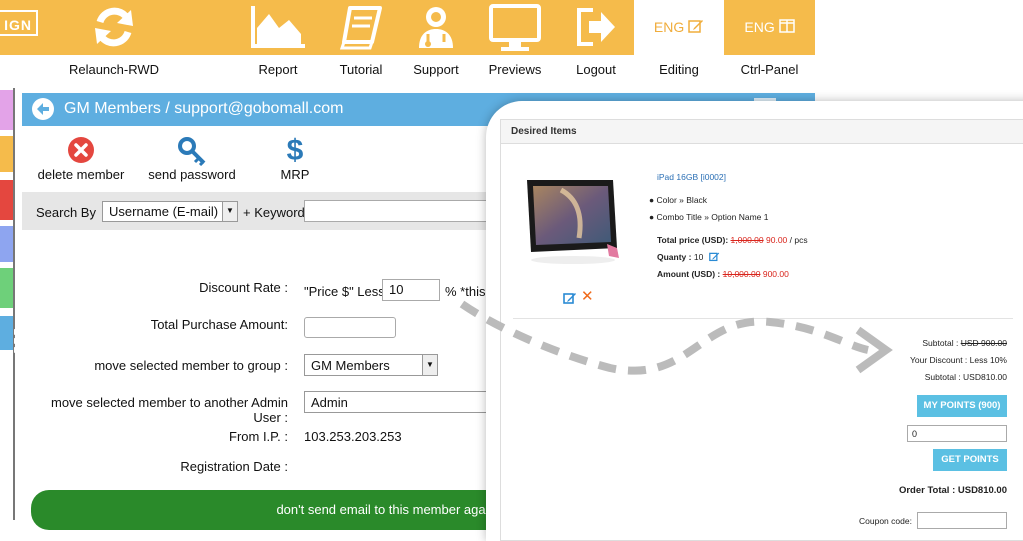  What do you see at coordinates (676, 337) in the screenshot?
I see `flow-arrow-icon` at bounding box center [676, 337].